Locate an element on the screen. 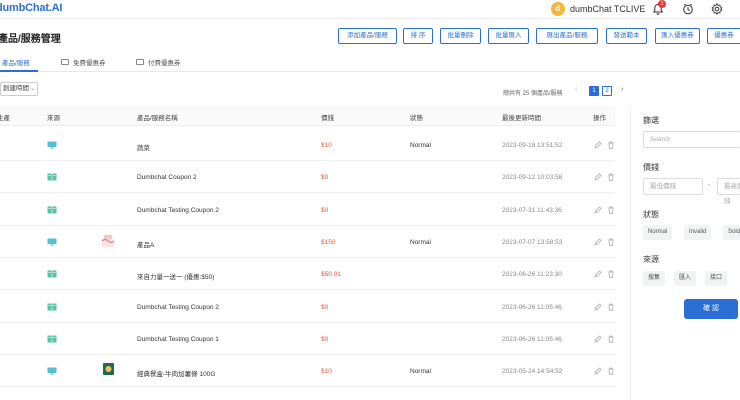 Image resolution: width=740 pixels, height=400 pixels. product-name: 經典餐盒-牛肉加薯條 100G is located at coordinates (176, 373).